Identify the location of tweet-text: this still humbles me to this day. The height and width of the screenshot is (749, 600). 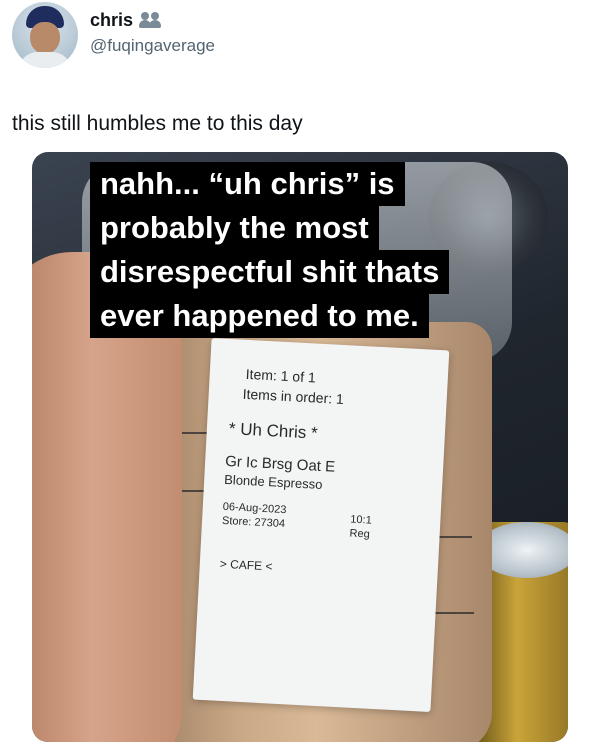
(157, 123).